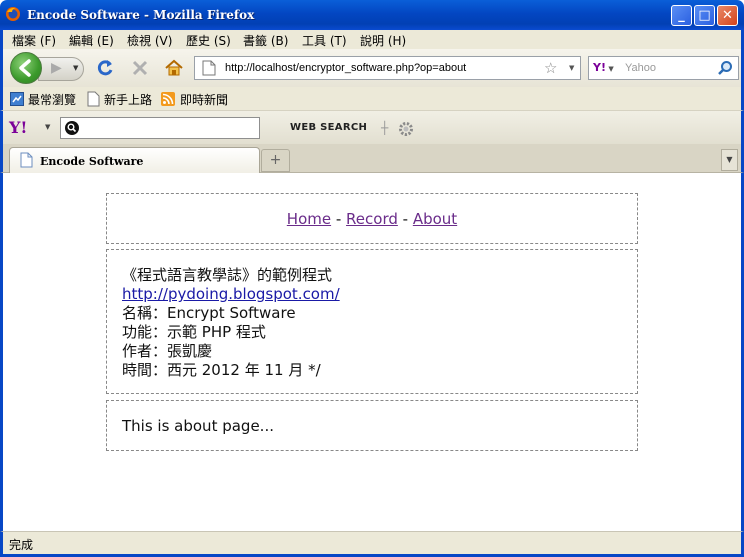  Describe the element at coordinates (231, 294) in the screenshot. I see `blog-link: http://pydoing.blogspot.com/` at that location.